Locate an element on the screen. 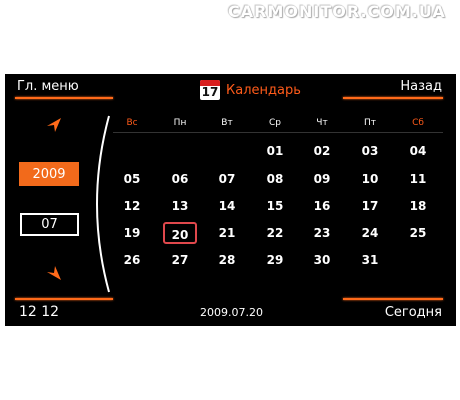 The image size is (460, 400). day-cell: 15 is located at coordinates (275, 206).